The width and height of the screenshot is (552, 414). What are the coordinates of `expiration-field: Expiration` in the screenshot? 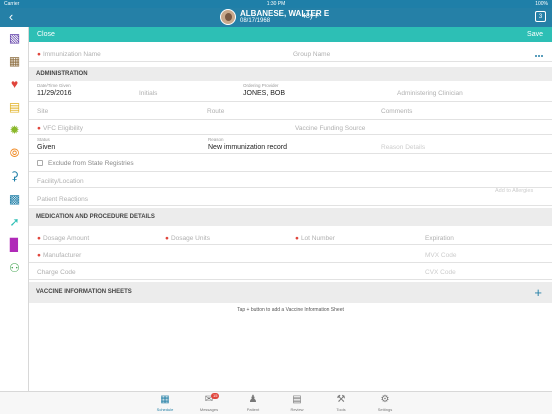 It's located at (439, 238).